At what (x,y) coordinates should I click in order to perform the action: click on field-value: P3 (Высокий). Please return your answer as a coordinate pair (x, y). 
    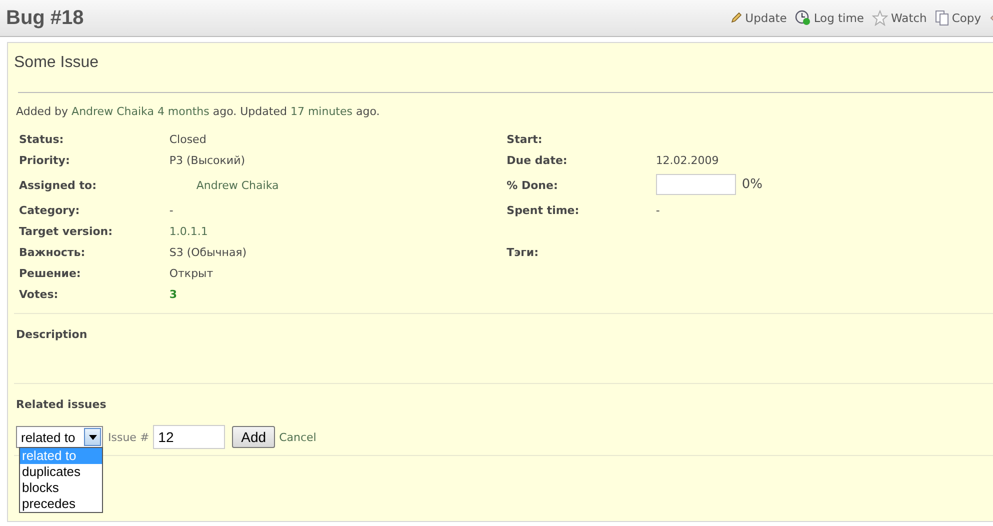
    Looking at the image, I should click on (207, 160).